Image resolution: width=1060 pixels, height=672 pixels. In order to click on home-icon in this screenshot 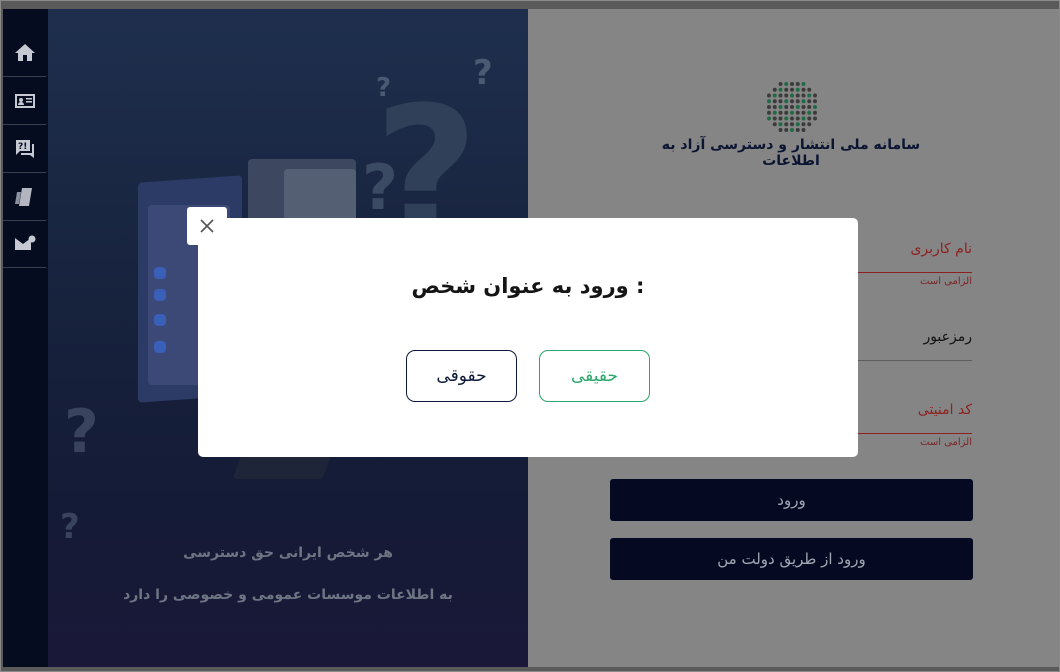, I will do `click(24, 52)`.